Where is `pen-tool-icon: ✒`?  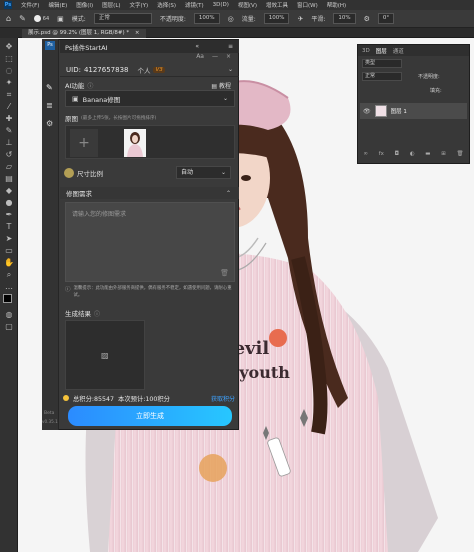
pen-tool-icon: ✒ is located at coordinates (9, 215).